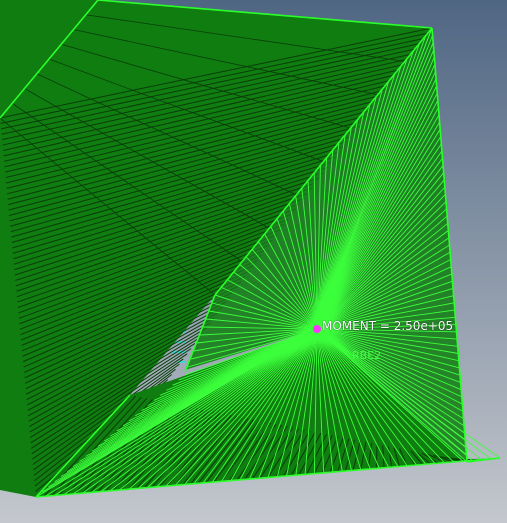  I want to click on moment-load-label: MOMENT = 2.50e+05, so click(388, 326).